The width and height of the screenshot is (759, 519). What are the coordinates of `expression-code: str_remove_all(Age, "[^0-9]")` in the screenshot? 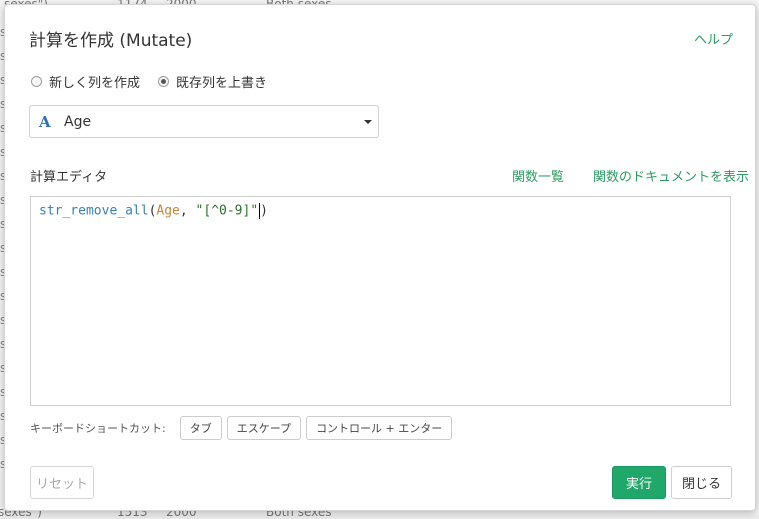 It's located at (153, 211).